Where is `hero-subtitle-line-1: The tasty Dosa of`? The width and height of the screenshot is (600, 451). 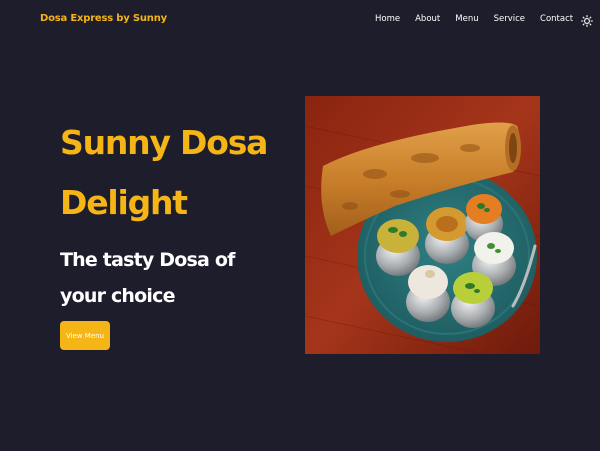 hero-subtitle-line-1: The tasty Dosa of is located at coordinates (147, 260).